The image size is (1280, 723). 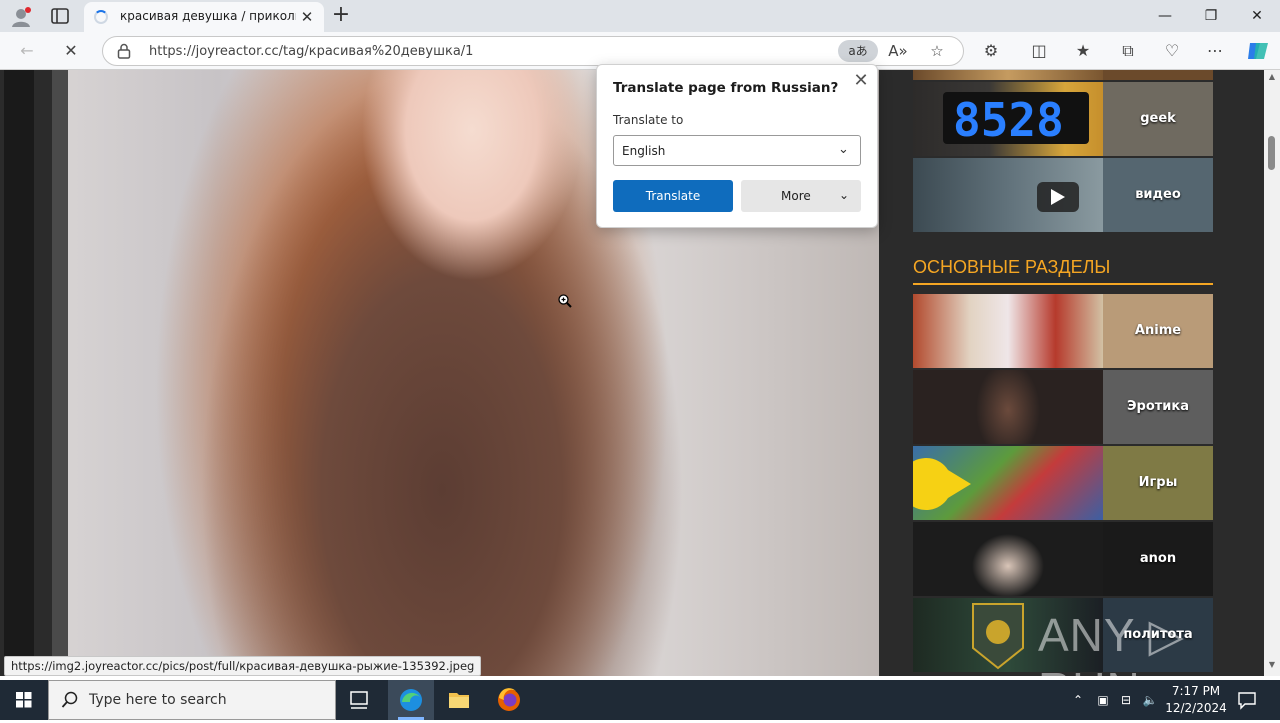 I want to click on sidebar-tile-top, so click(x=1063, y=75).